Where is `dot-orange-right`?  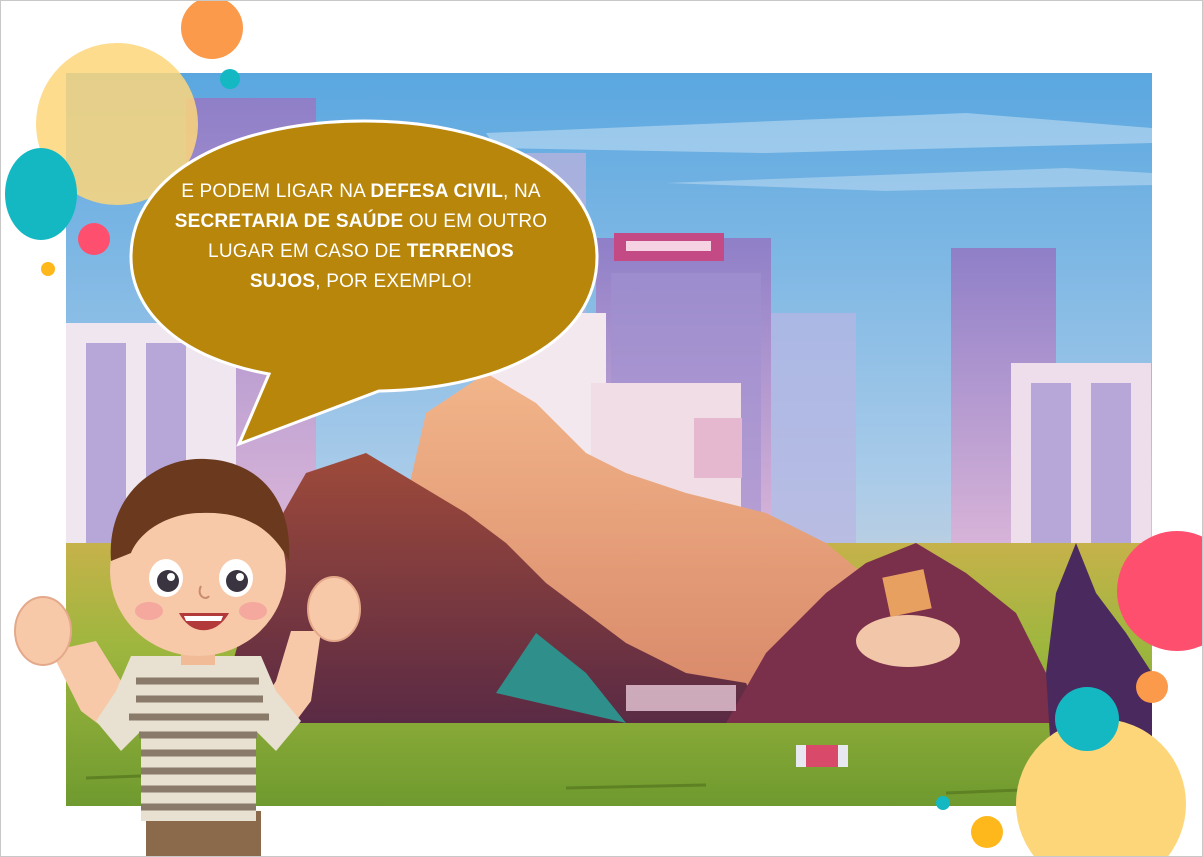 dot-orange-right is located at coordinates (1152, 687).